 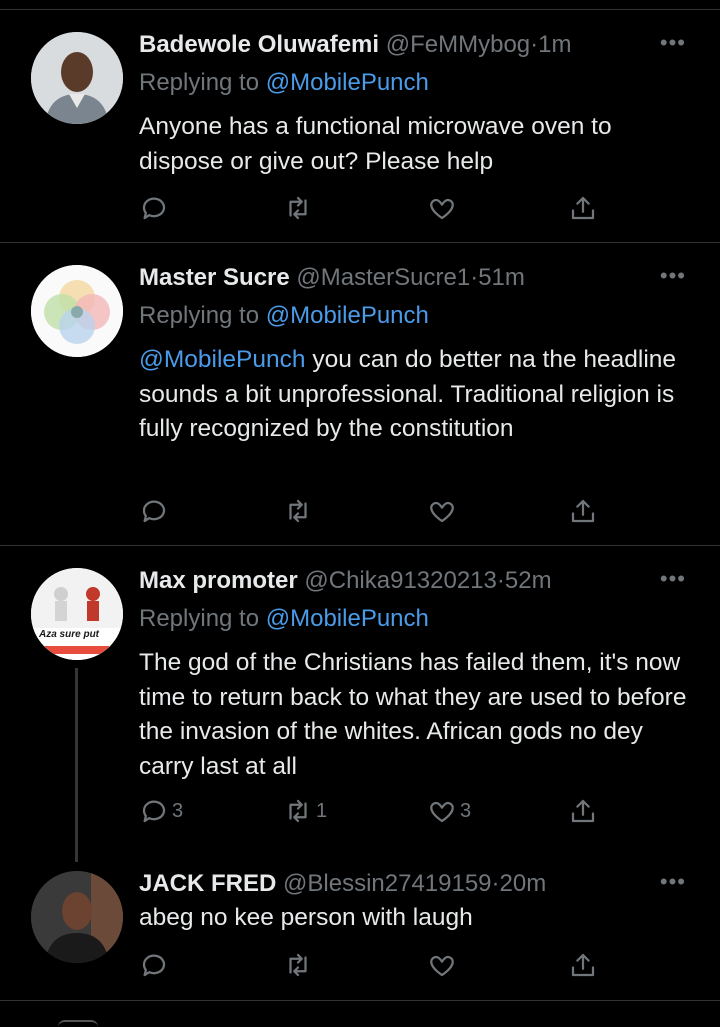 I want to click on display-name: Master Sucre, so click(x=214, y=277).